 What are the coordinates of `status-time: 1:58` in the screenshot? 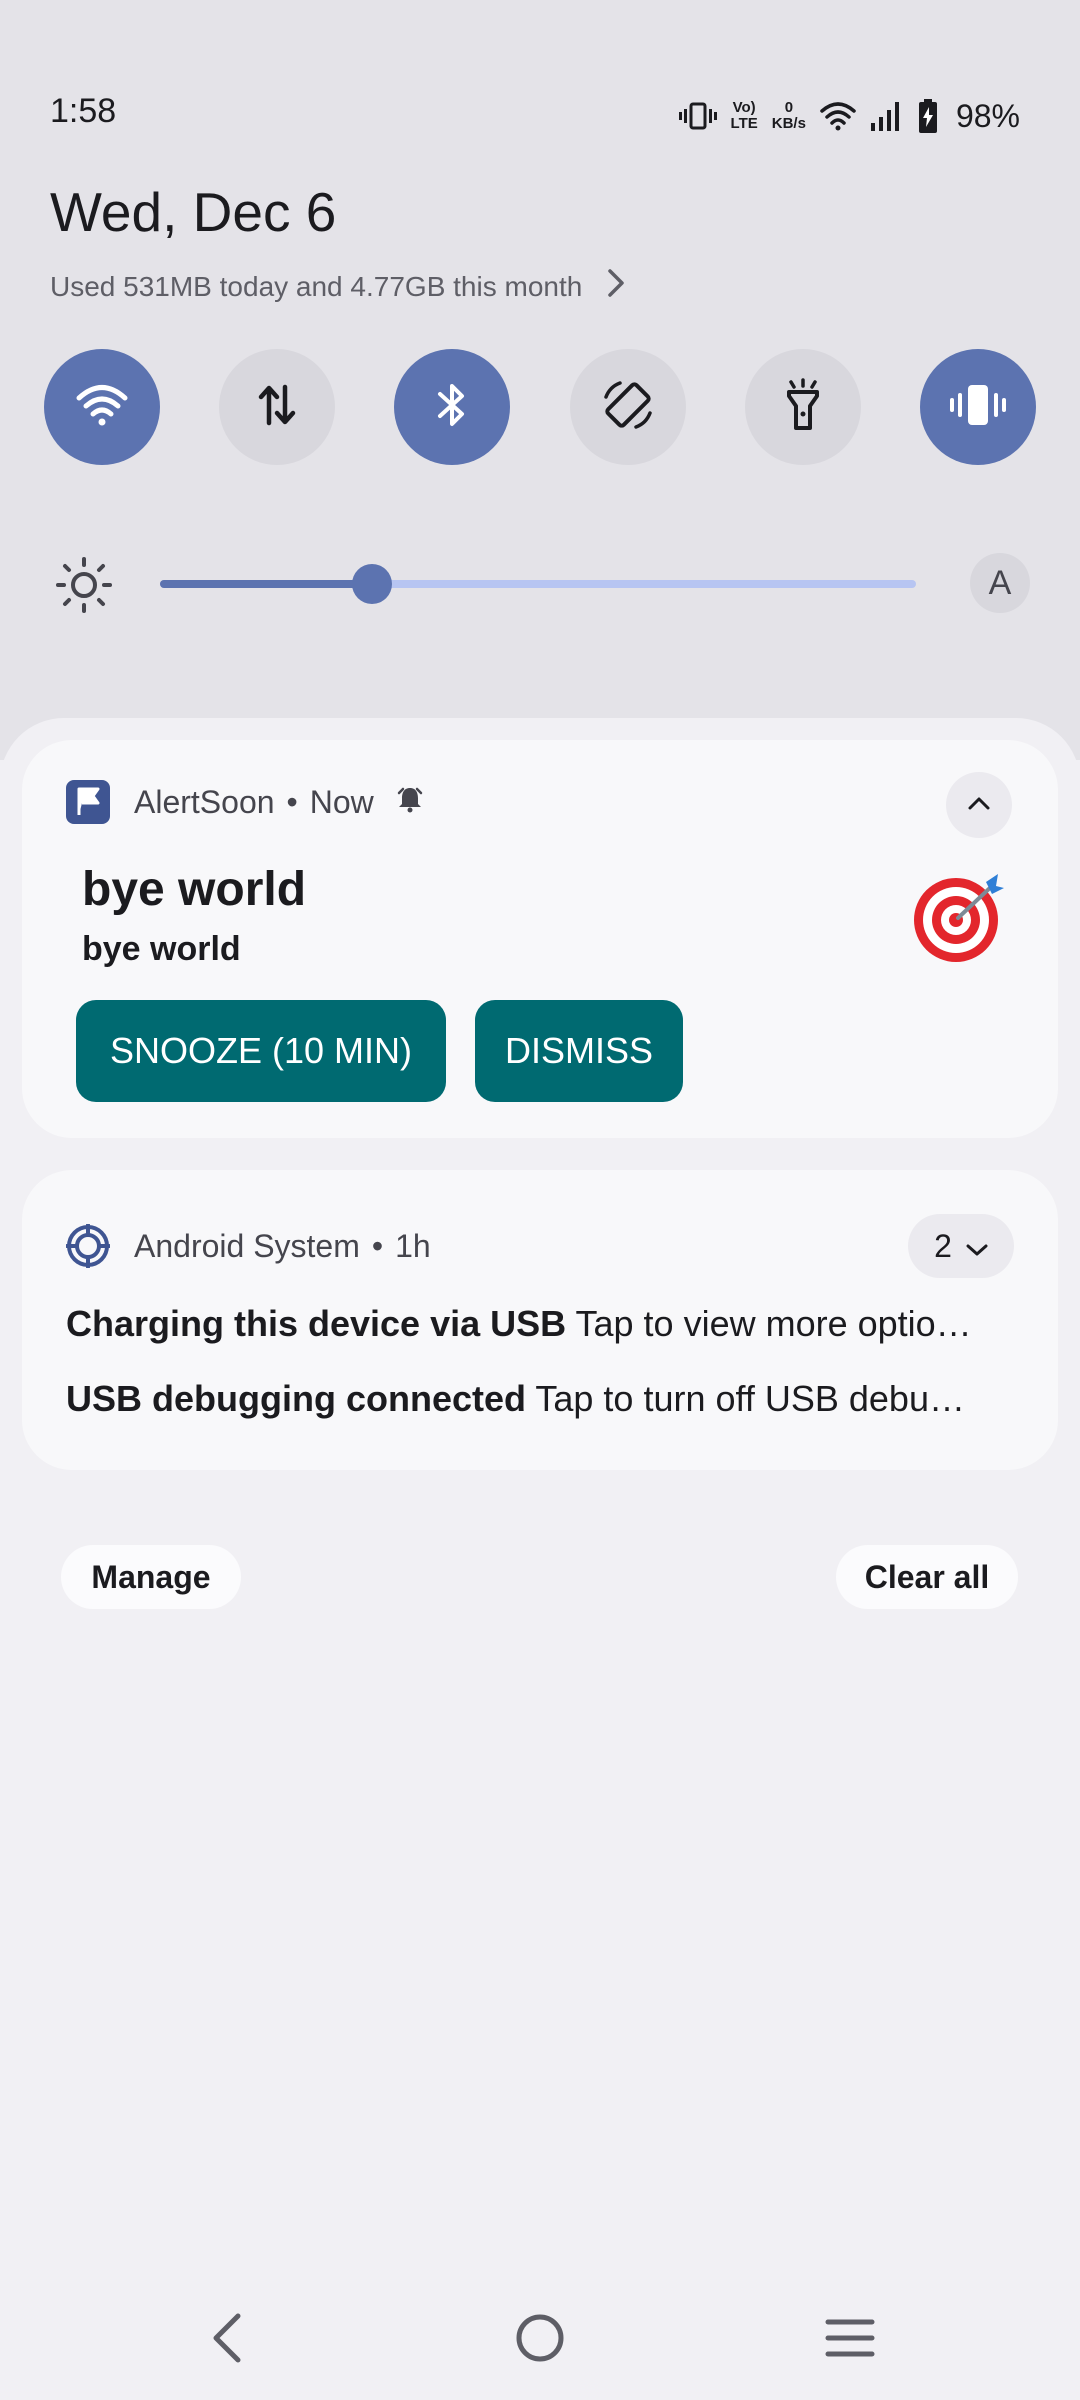 It's located at (83, 111).